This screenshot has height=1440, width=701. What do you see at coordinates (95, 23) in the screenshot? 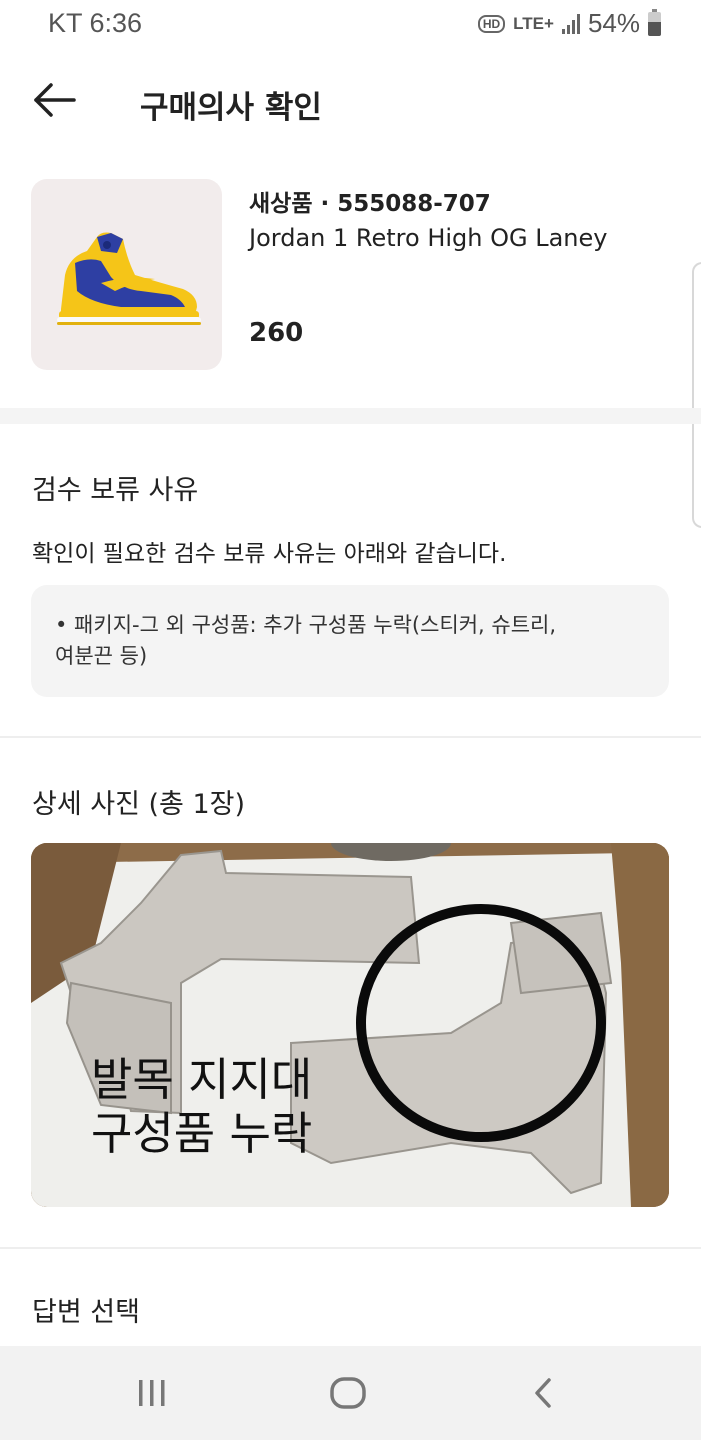
I see `status-carrier-time: KT 6:36` at bounding box center [95, 23].